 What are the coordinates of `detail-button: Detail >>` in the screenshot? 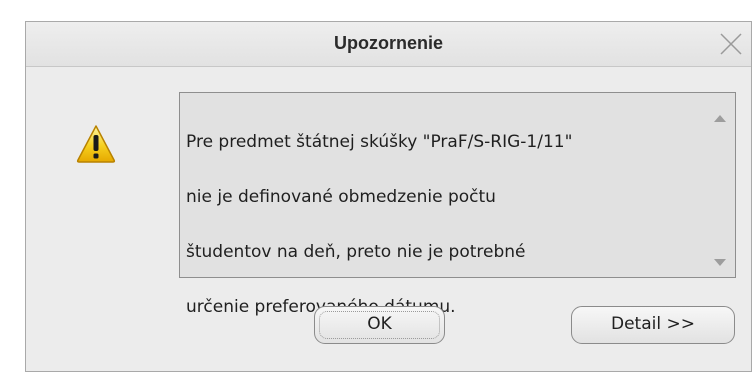 It's located at (653, 325).